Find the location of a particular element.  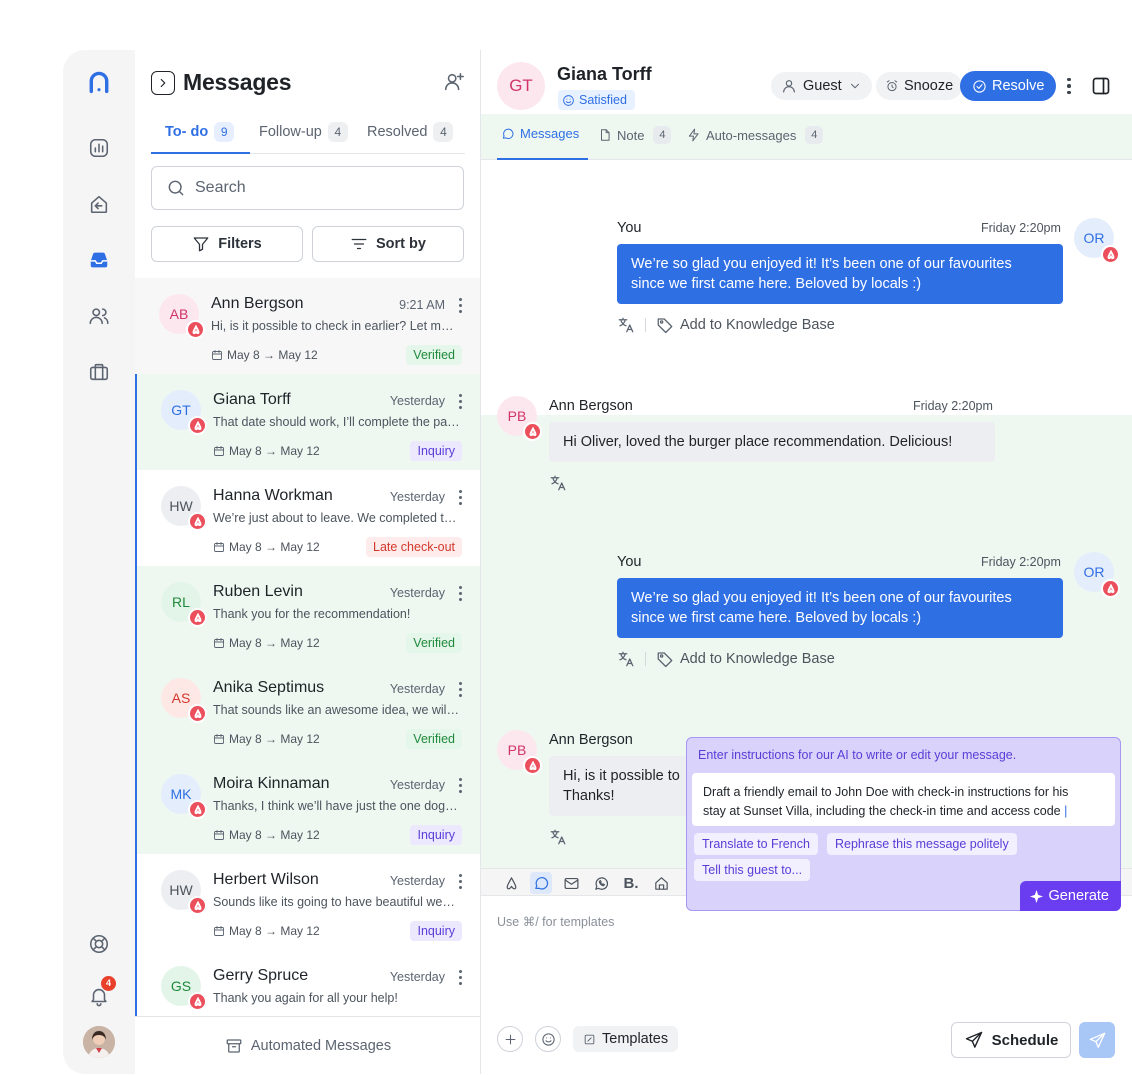

automated-messages-button: Automated Messages is located at coordinates (308, 1045).